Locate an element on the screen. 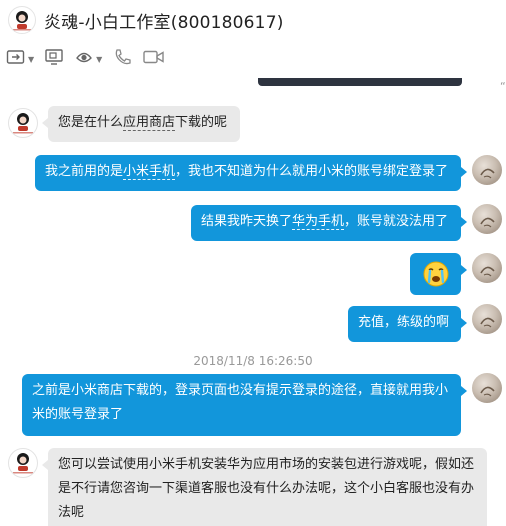 Image resolution: width=506 pixels, height=526 pixels. outgoing-message-bubble: 结果我昨天换了华为手机，账号就没法用了 is located at coordinates (329, 223).